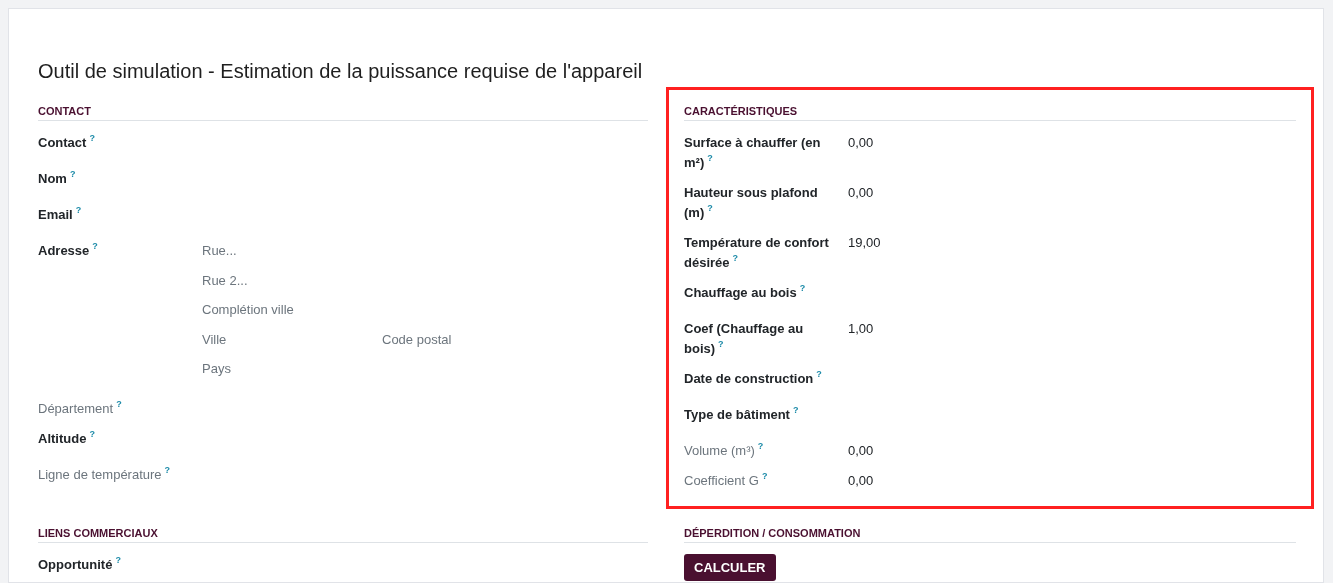 The height and width of the screenshot is (583, 1333). What do you see at coordinates (343, 112) in the screenshot?
I see `section-heading: CONTACT` at bounding box center [343, 112].